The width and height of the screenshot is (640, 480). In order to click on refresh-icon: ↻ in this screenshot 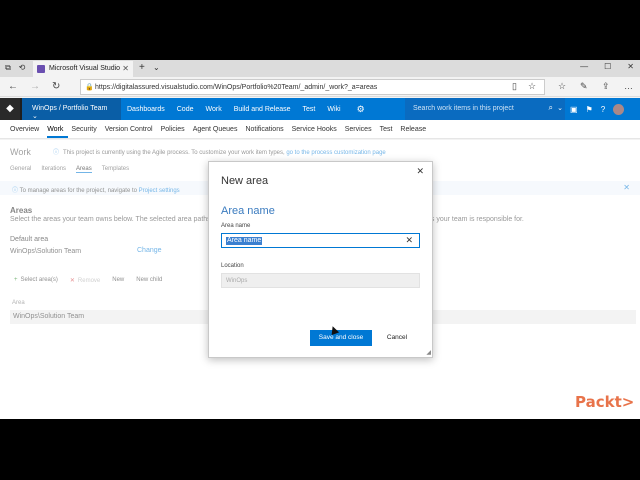, I will do `click(56, 86)`.